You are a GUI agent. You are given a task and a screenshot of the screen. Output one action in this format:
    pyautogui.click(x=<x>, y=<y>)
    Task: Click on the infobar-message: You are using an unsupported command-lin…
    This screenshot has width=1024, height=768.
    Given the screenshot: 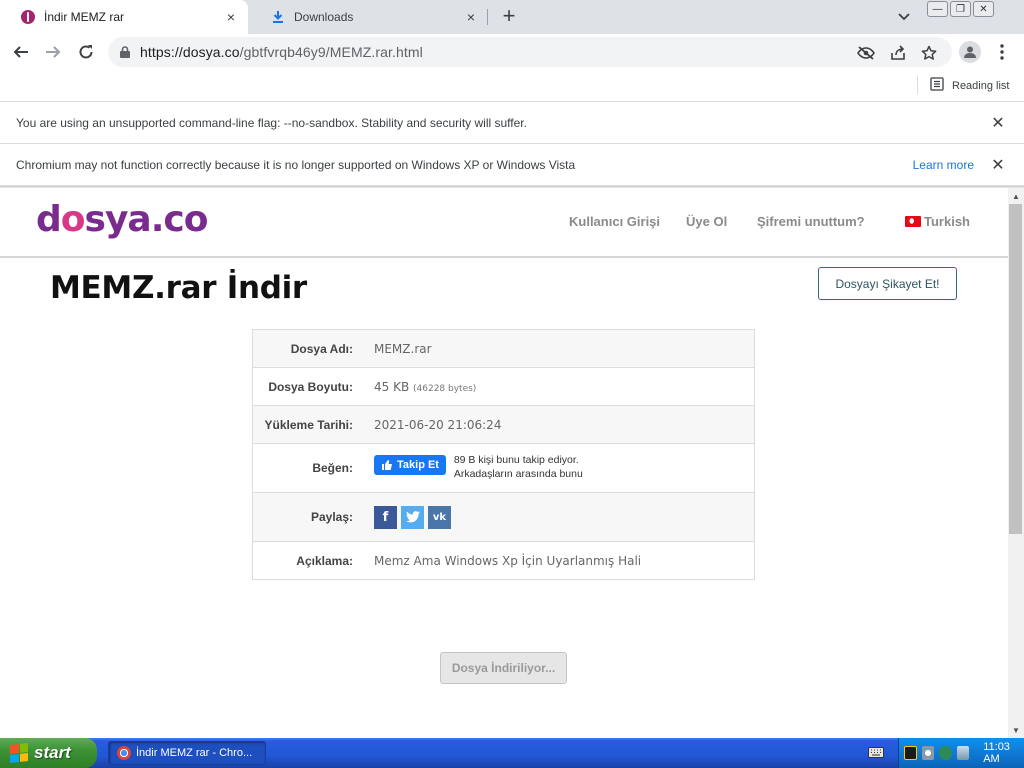 What is the action you would take?
    pyautogui.click(x=271, y=122)
    